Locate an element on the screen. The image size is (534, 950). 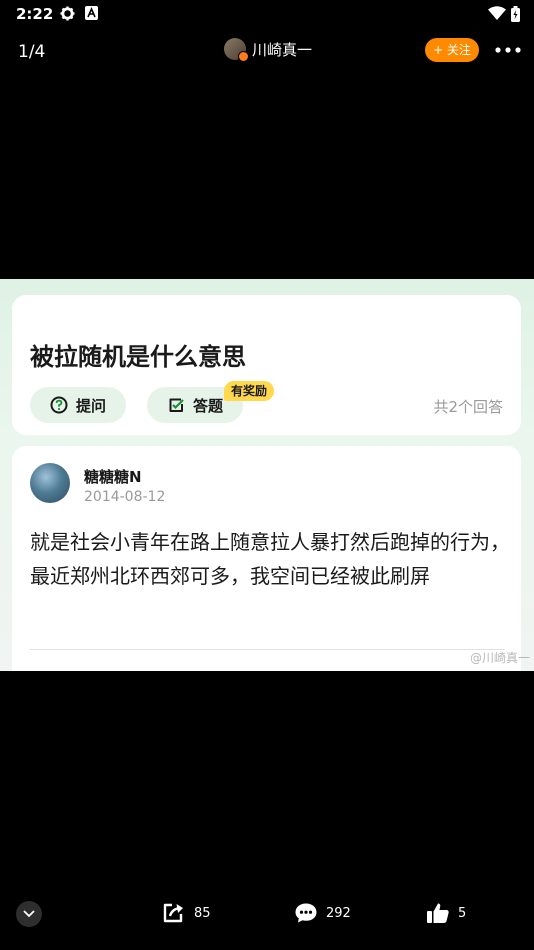
bottom-toolbar: 85 292 5 is located at coordinates (267, 915).